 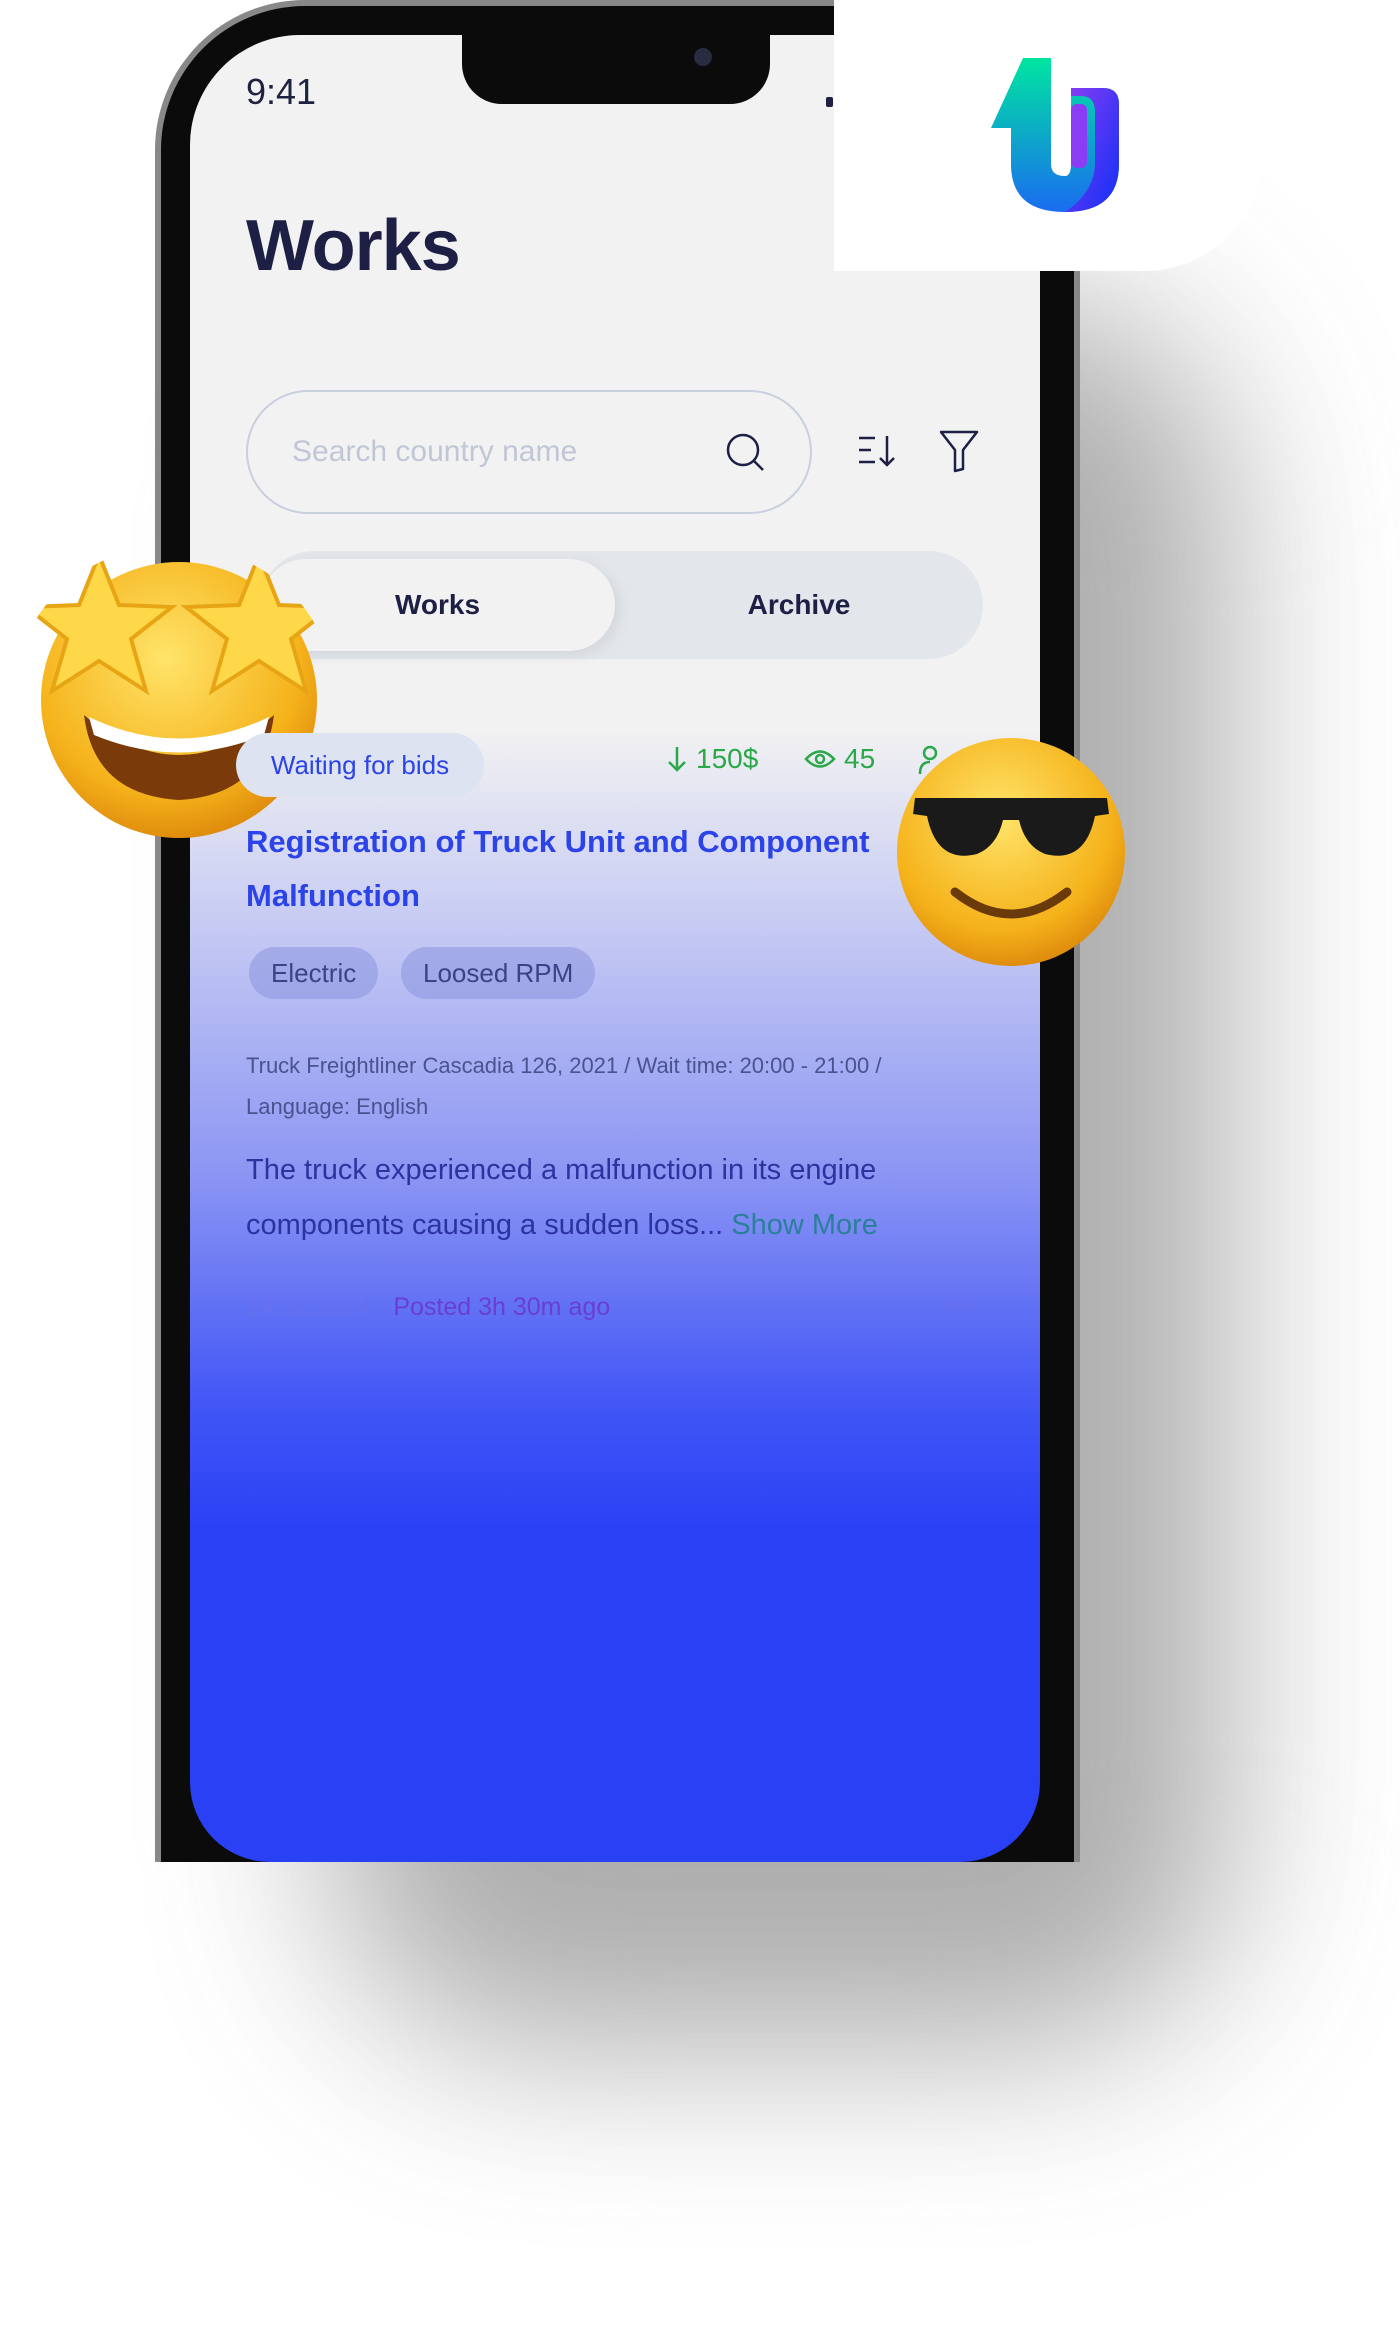 I want to click on tab-archive: Archive, so click(x=799, y=605).